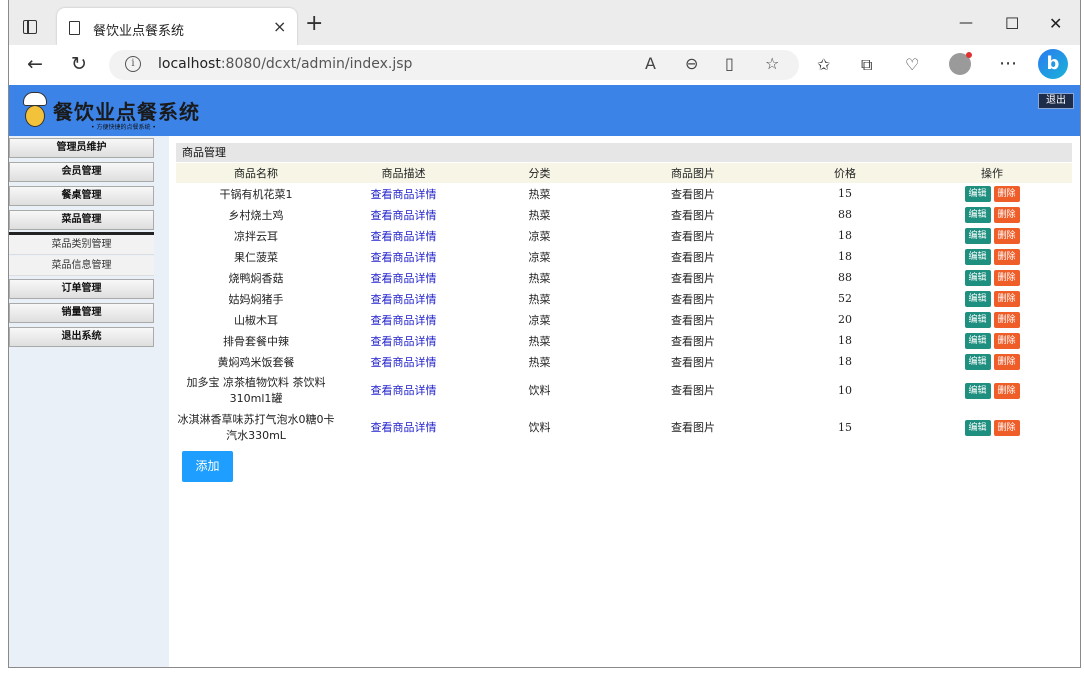  I want to click on page-icon, so click(74, 28).